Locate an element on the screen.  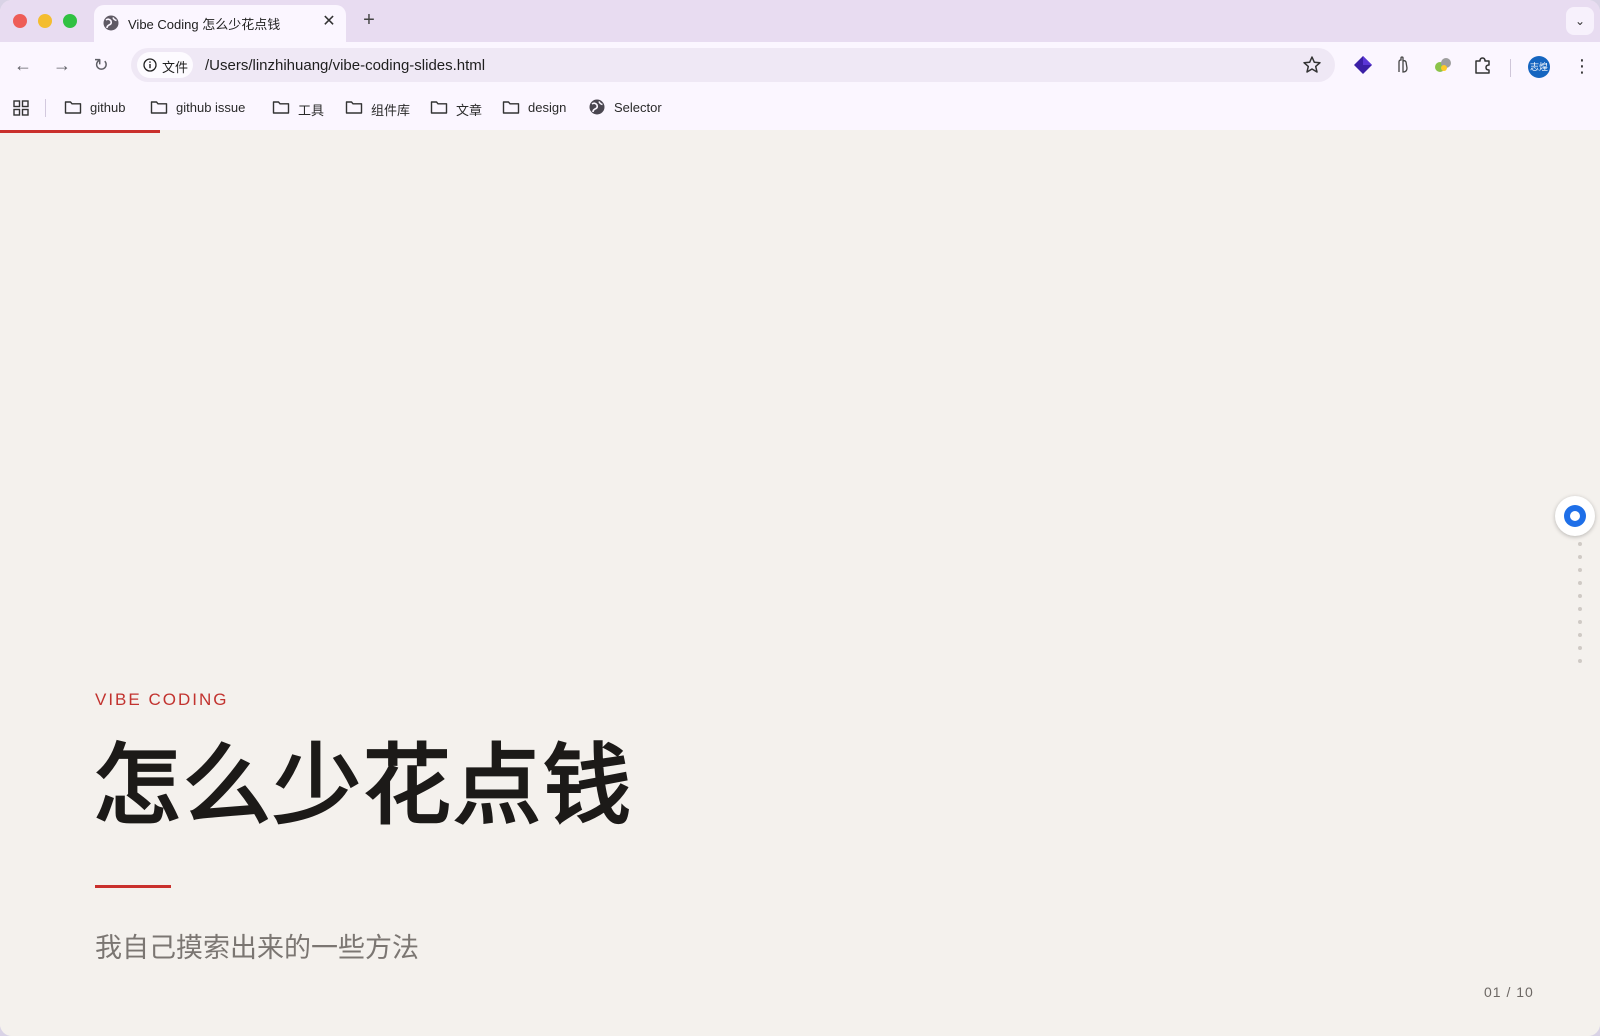
puzzle-color-extension-icon is located at coordinates (1443, 65).